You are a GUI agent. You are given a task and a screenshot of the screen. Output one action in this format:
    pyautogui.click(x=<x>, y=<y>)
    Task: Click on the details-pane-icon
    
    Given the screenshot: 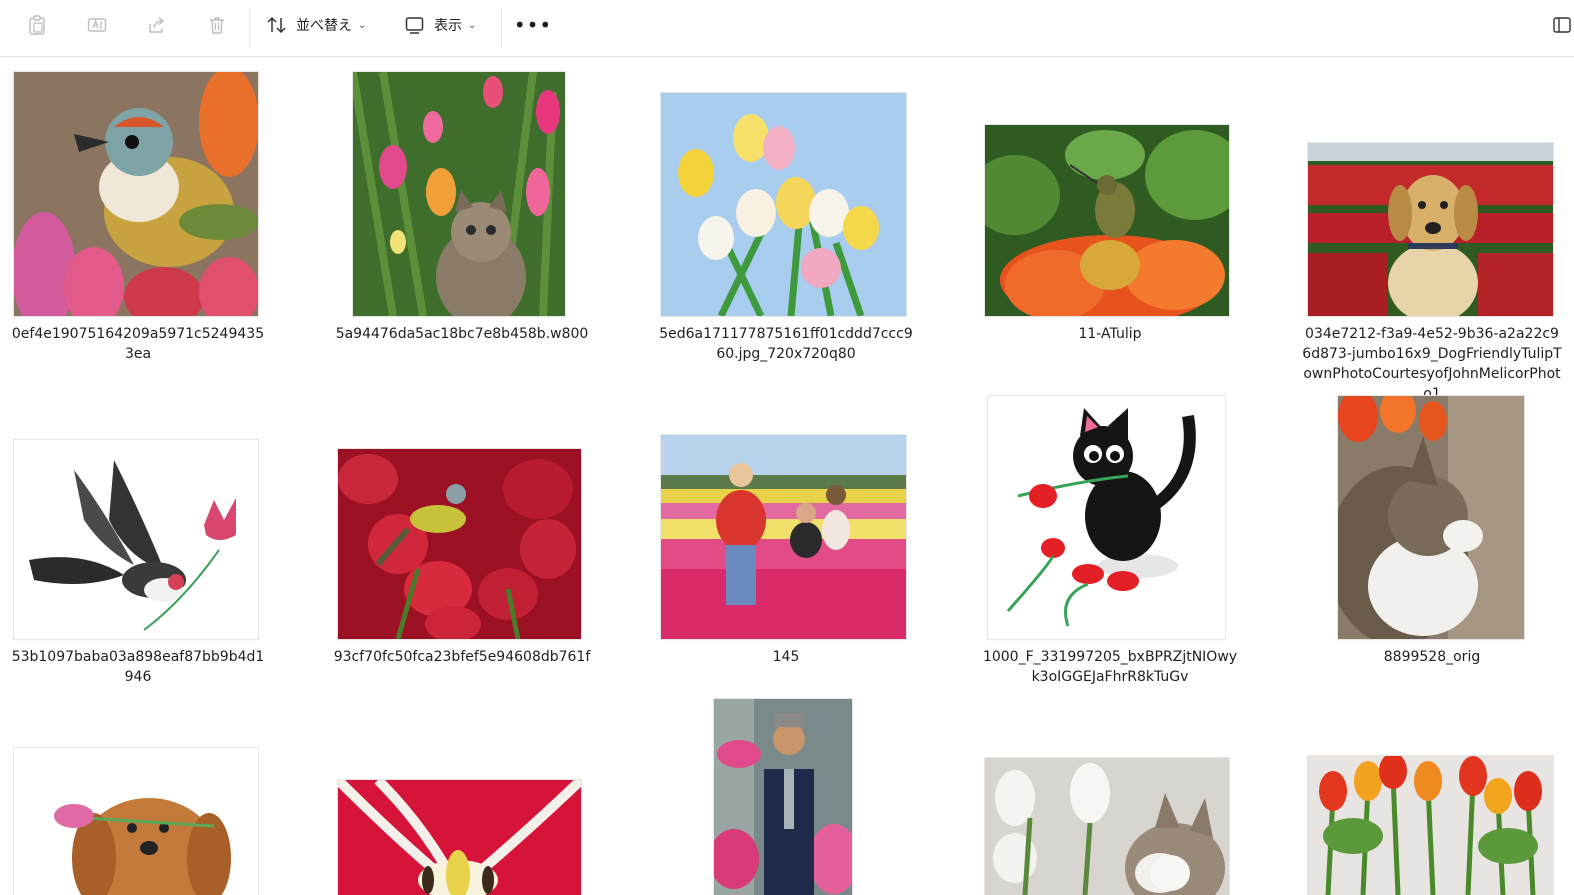 What is the action you would take?
    pyautogui.click(x=1561, y=25)
    